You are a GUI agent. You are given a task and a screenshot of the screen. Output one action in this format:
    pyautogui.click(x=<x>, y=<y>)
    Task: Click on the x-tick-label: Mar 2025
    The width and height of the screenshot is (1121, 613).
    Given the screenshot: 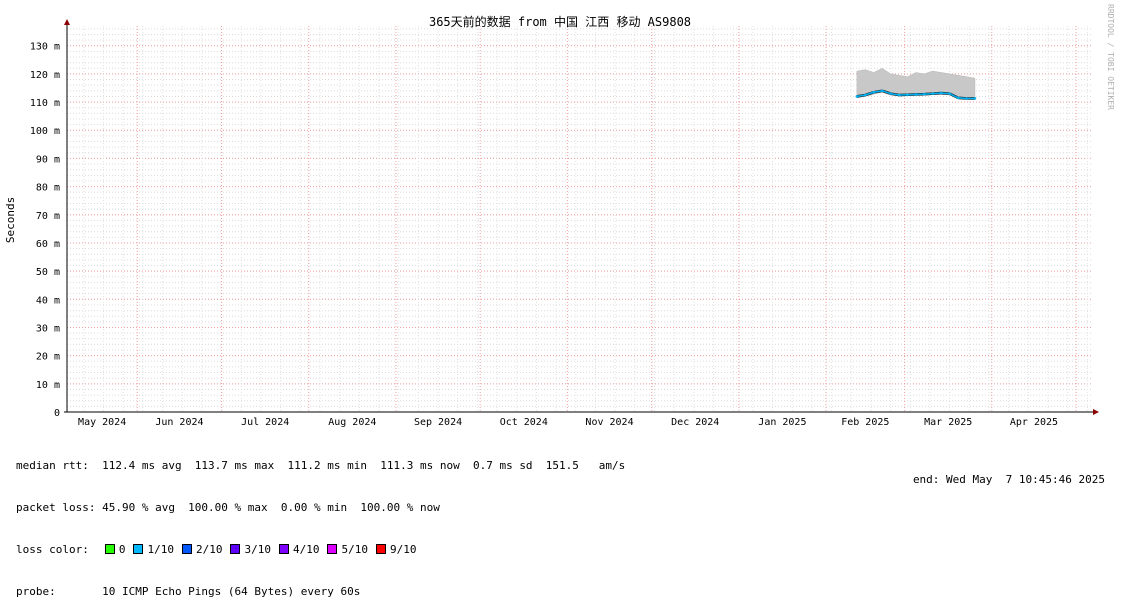 What is the action you would take?
    pyautogui.click(x=948, y=422)
    